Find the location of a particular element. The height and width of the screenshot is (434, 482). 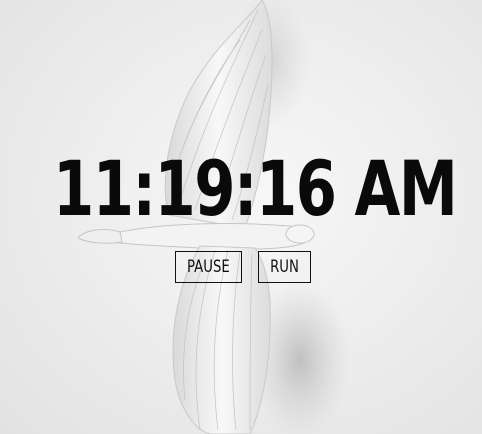

pause-button: PAUSE is located at coordinates (208, 267).